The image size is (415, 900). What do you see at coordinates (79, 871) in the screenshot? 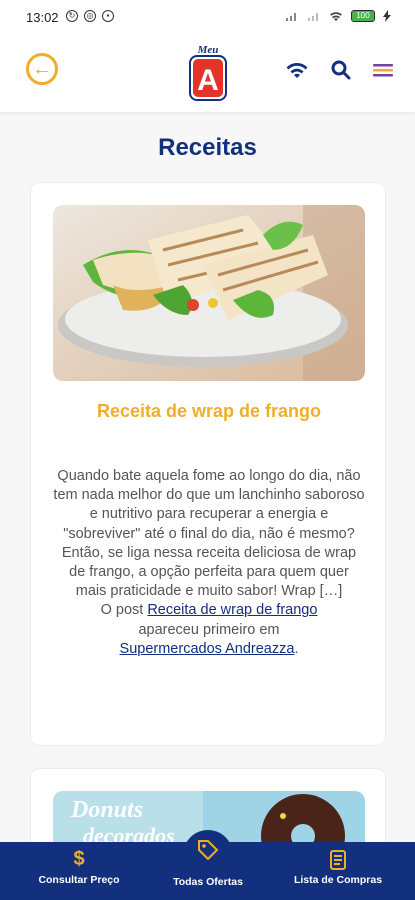
I see `nav-consultar-preco: $ Consultar Preço` at bounding box center [79, 871].